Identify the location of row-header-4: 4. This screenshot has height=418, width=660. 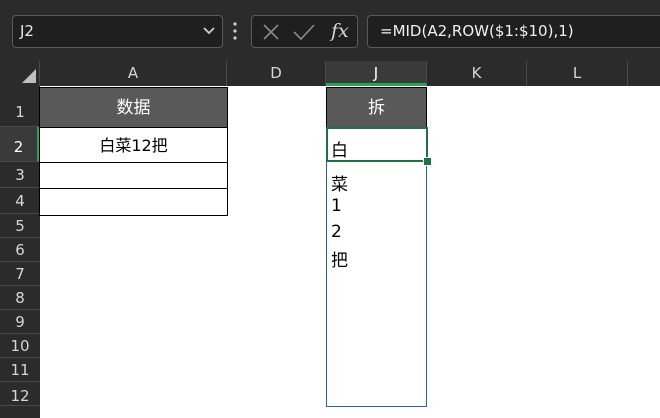
(20, 201).